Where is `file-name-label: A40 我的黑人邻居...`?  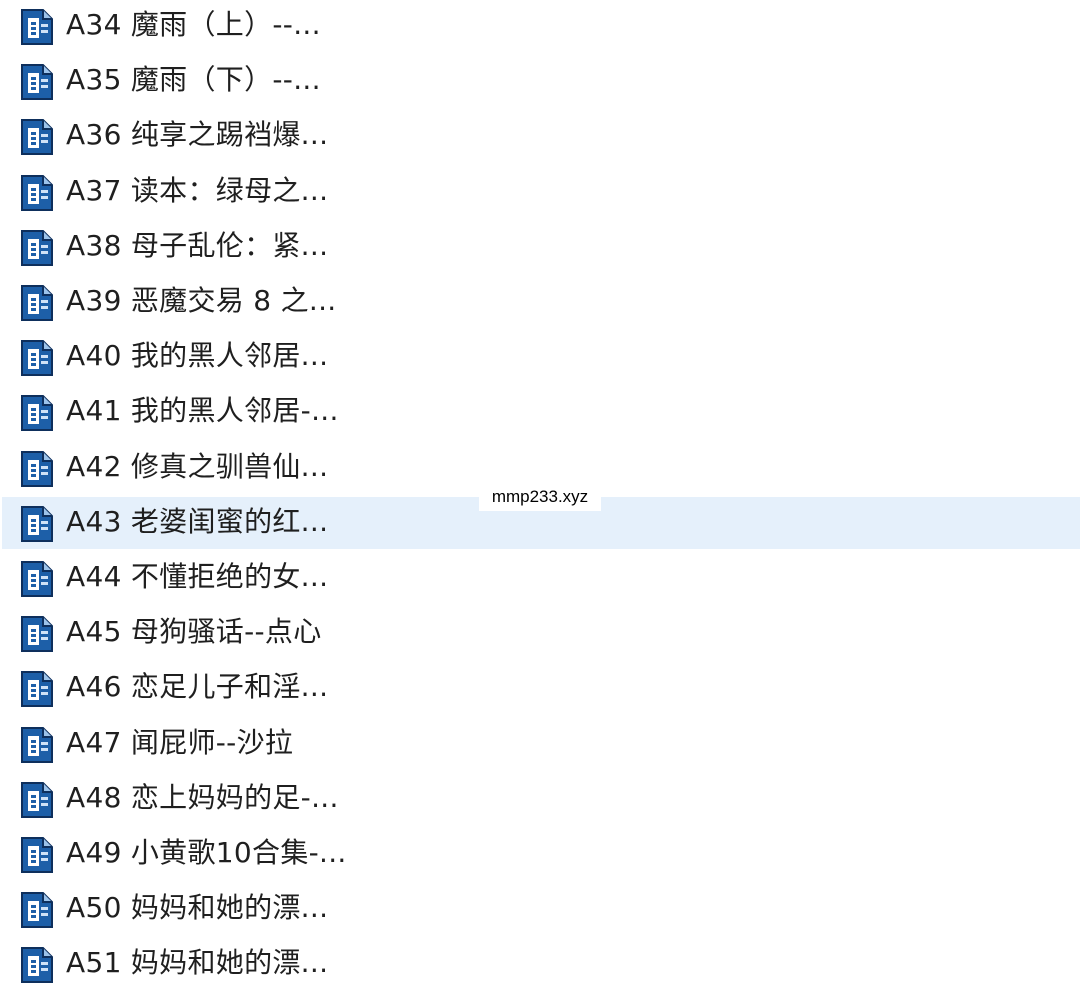 file-name-label: A40 我的黑人邻居... is located at coordinates (197, 356).